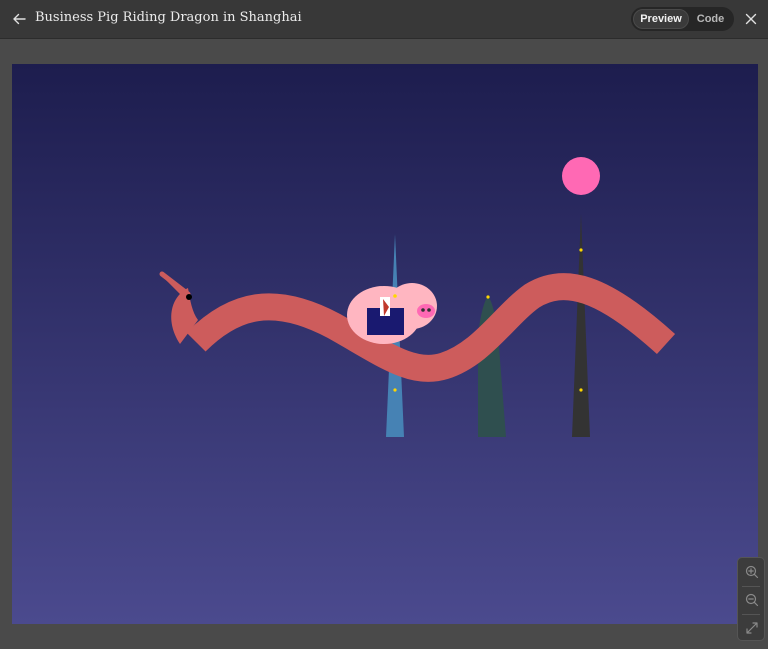  Describe the element at coordinates (661, 19) in the screenshot. I see `tab-preview: Preview` at that location.